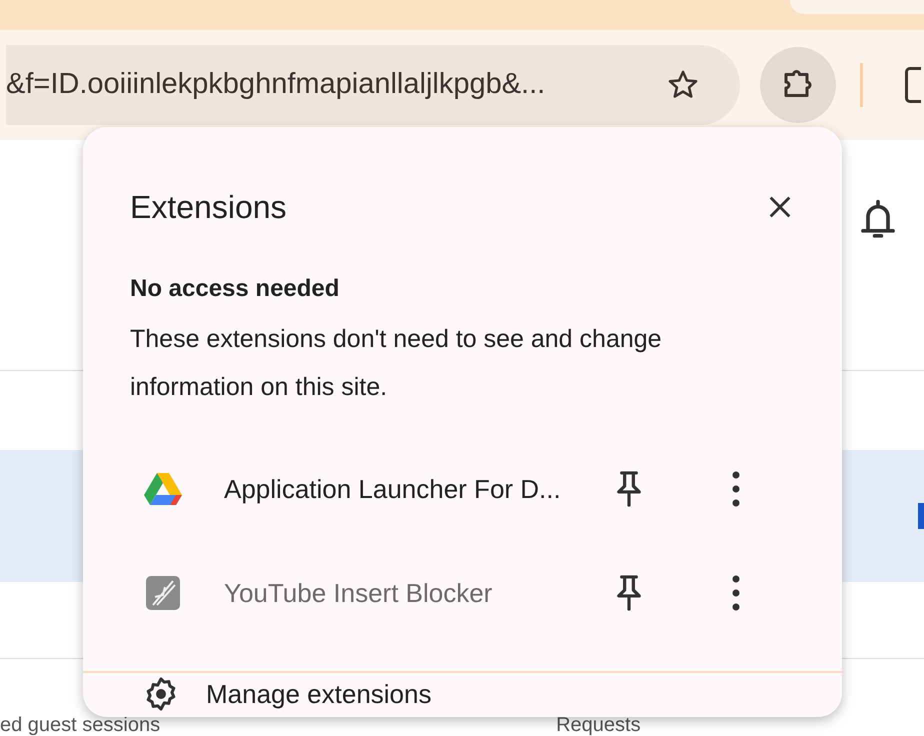 This screenshot has height=736, width=924. What do you see at coordinates (80, 725) in the screenshot?
I see `page-text: ed guest sessions` at bounding box center [80, 725].